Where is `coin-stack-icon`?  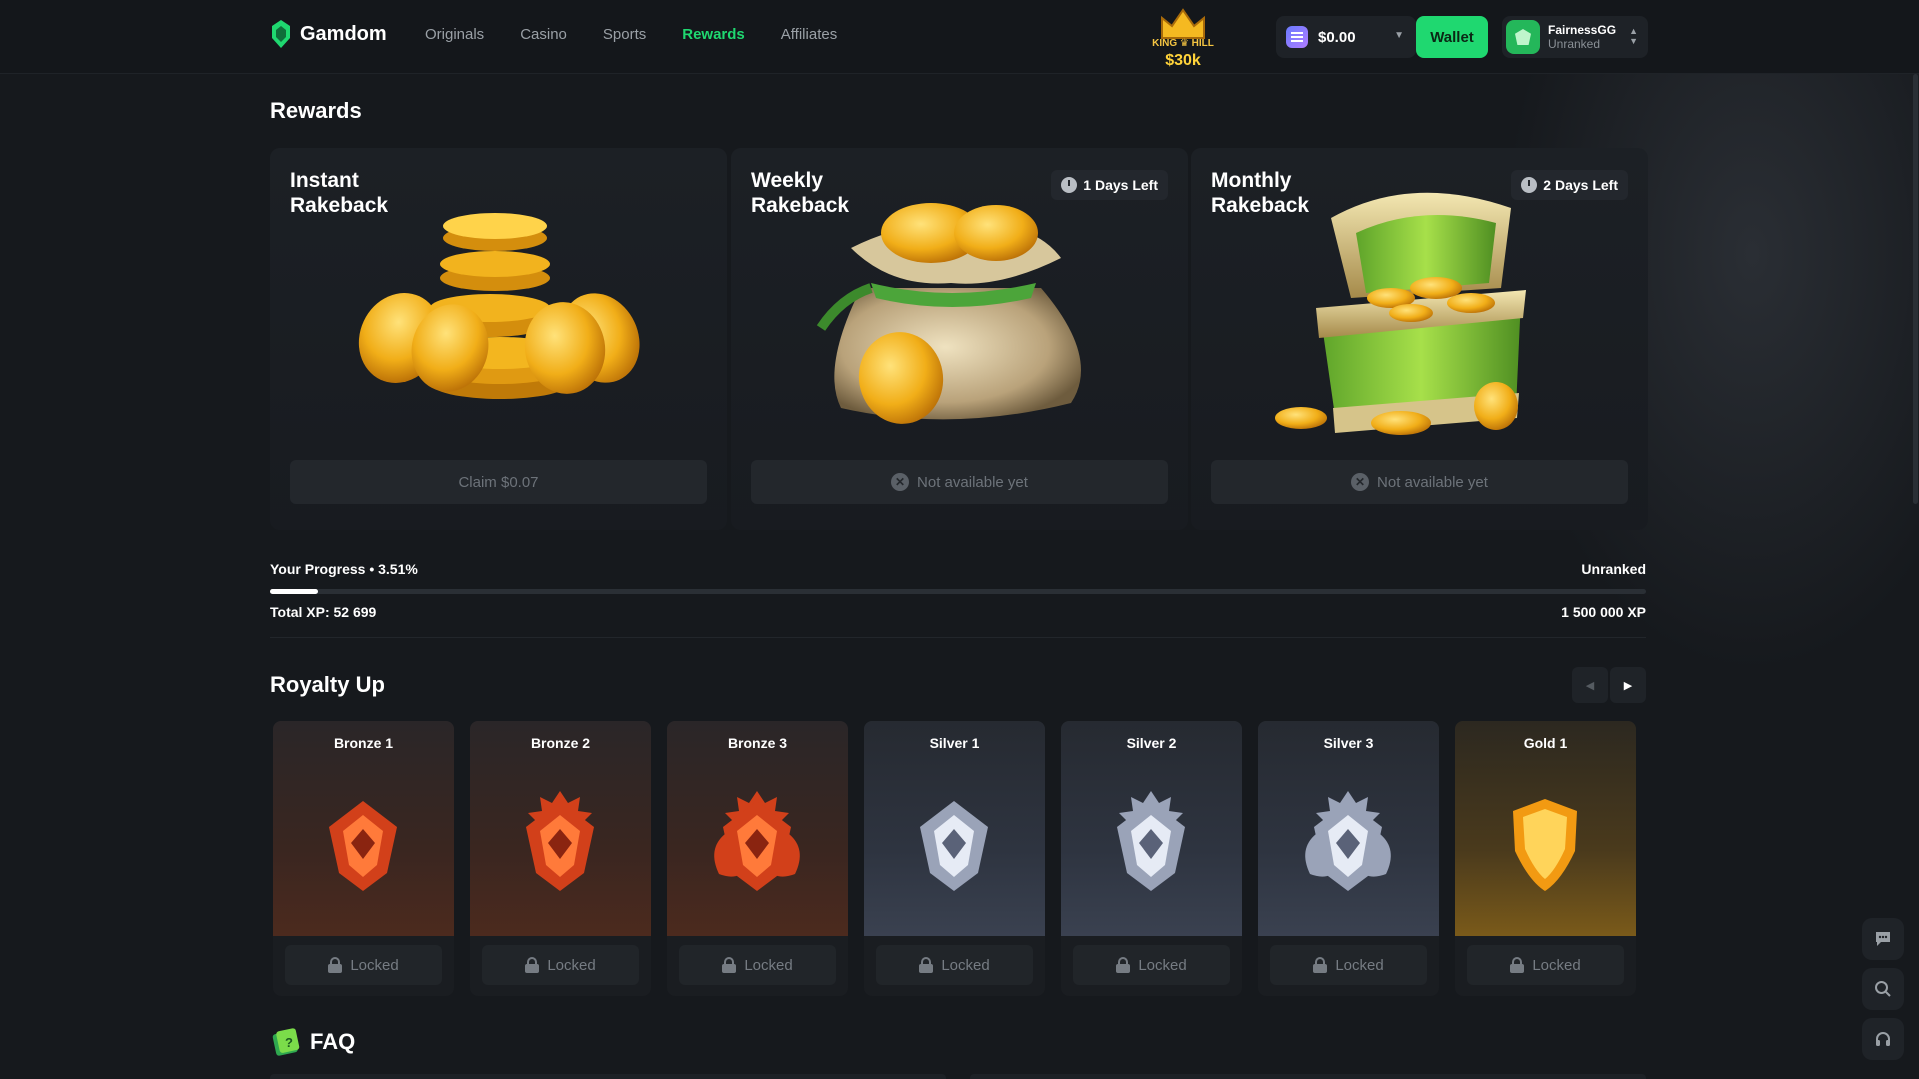
coin-stack-icon is located at coordinates (499, 306).